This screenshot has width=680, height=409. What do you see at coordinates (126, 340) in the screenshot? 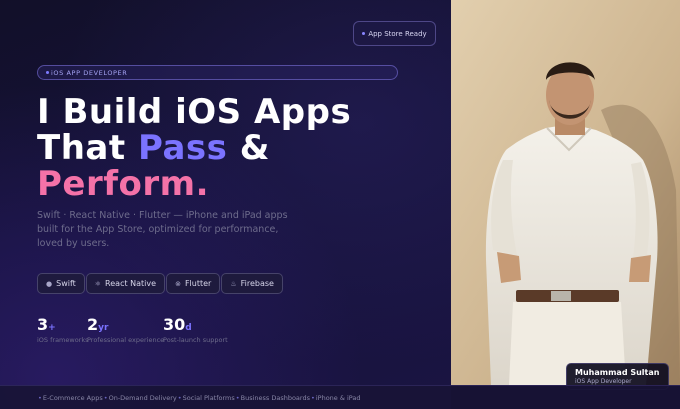
I see `stat-label: Professional experience` at bounding box center [126, 340].